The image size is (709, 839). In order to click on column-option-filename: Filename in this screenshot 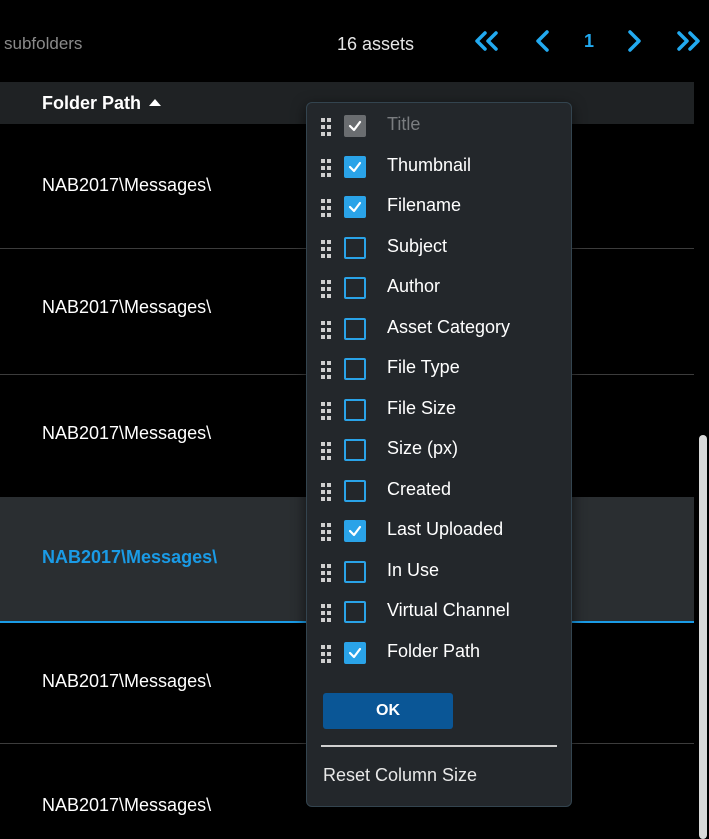, I will do `click(443, 209)`.